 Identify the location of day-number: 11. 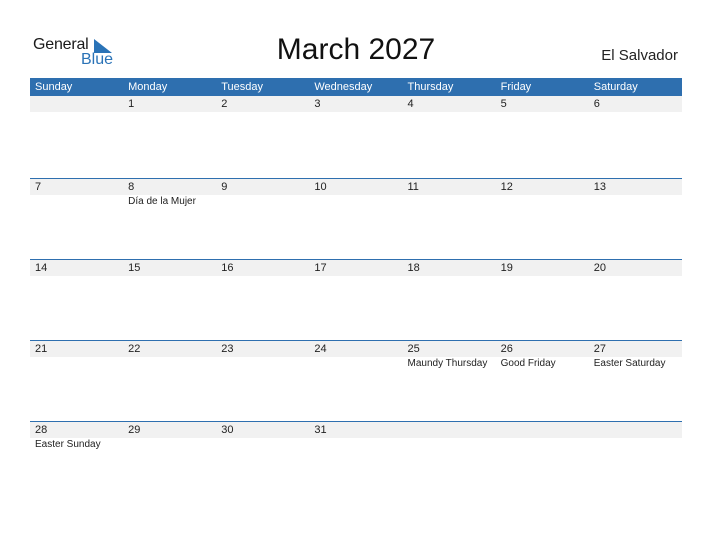
(449, 187).